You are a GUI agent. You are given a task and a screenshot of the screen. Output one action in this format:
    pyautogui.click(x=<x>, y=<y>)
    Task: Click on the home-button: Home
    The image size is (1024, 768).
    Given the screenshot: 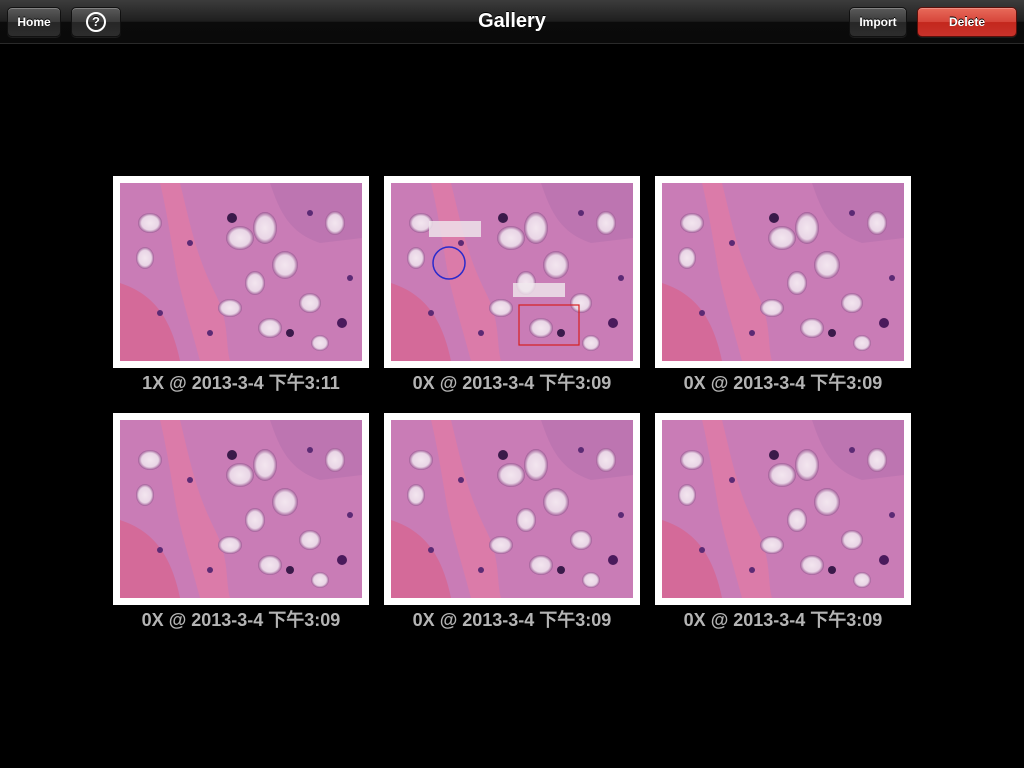 What is the action you would take?
    pyautogui.click(x=34, y=22)
    